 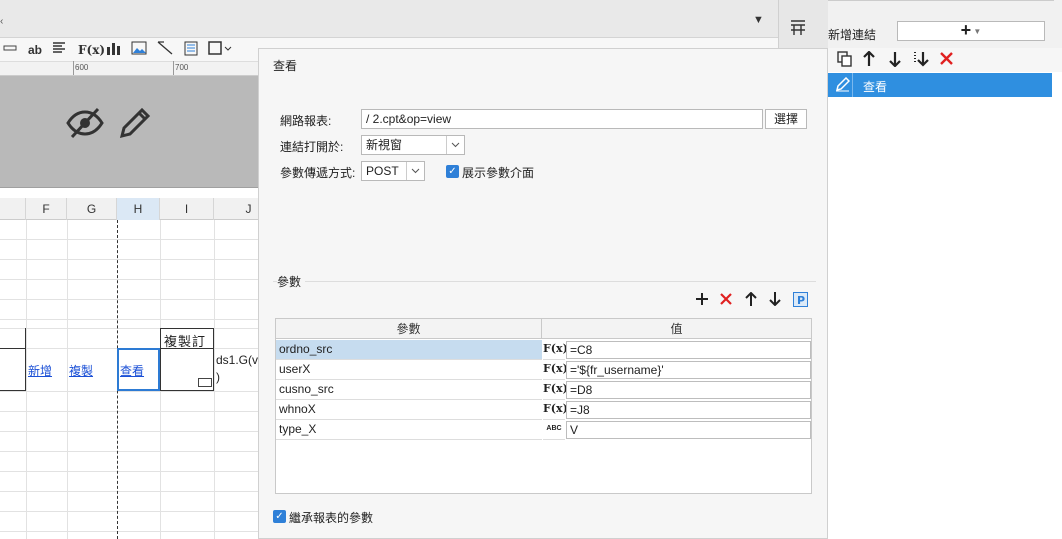 I want to click on param-row: type_X ABC V, so click(x=543, y=430).